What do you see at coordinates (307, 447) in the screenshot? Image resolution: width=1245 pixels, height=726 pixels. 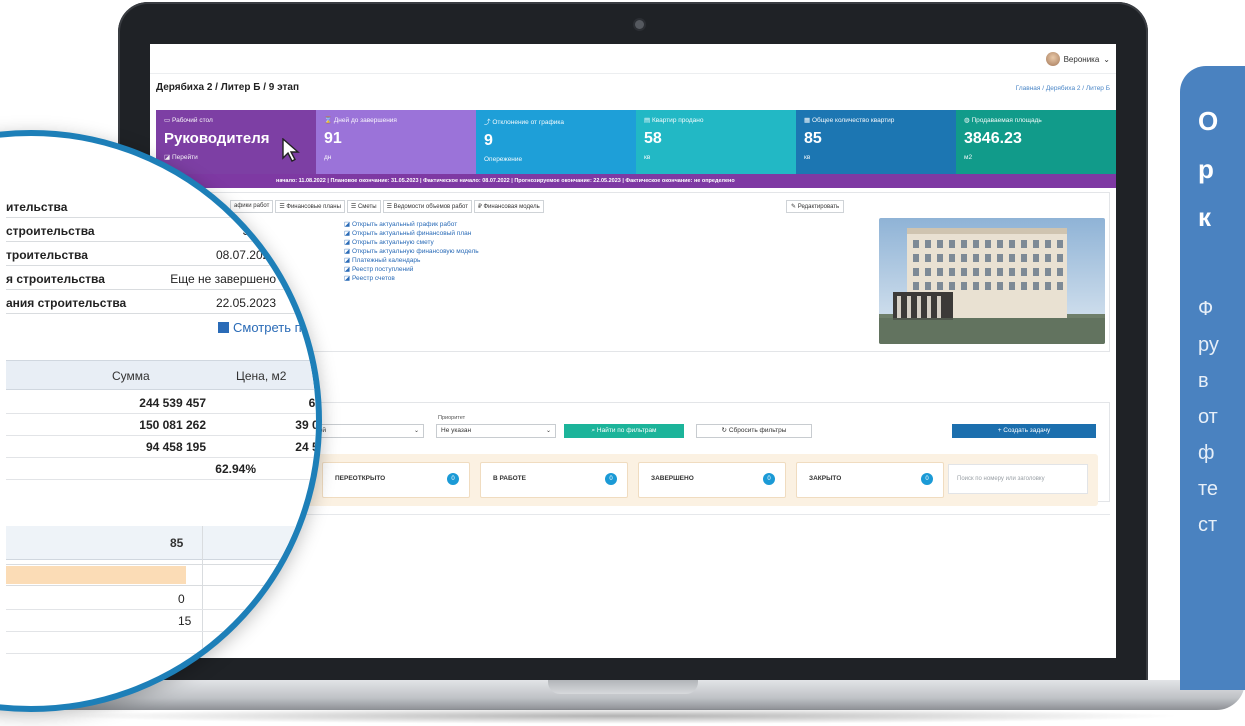 I see `cell-price: 24 558` at bounding box center [307, 447].